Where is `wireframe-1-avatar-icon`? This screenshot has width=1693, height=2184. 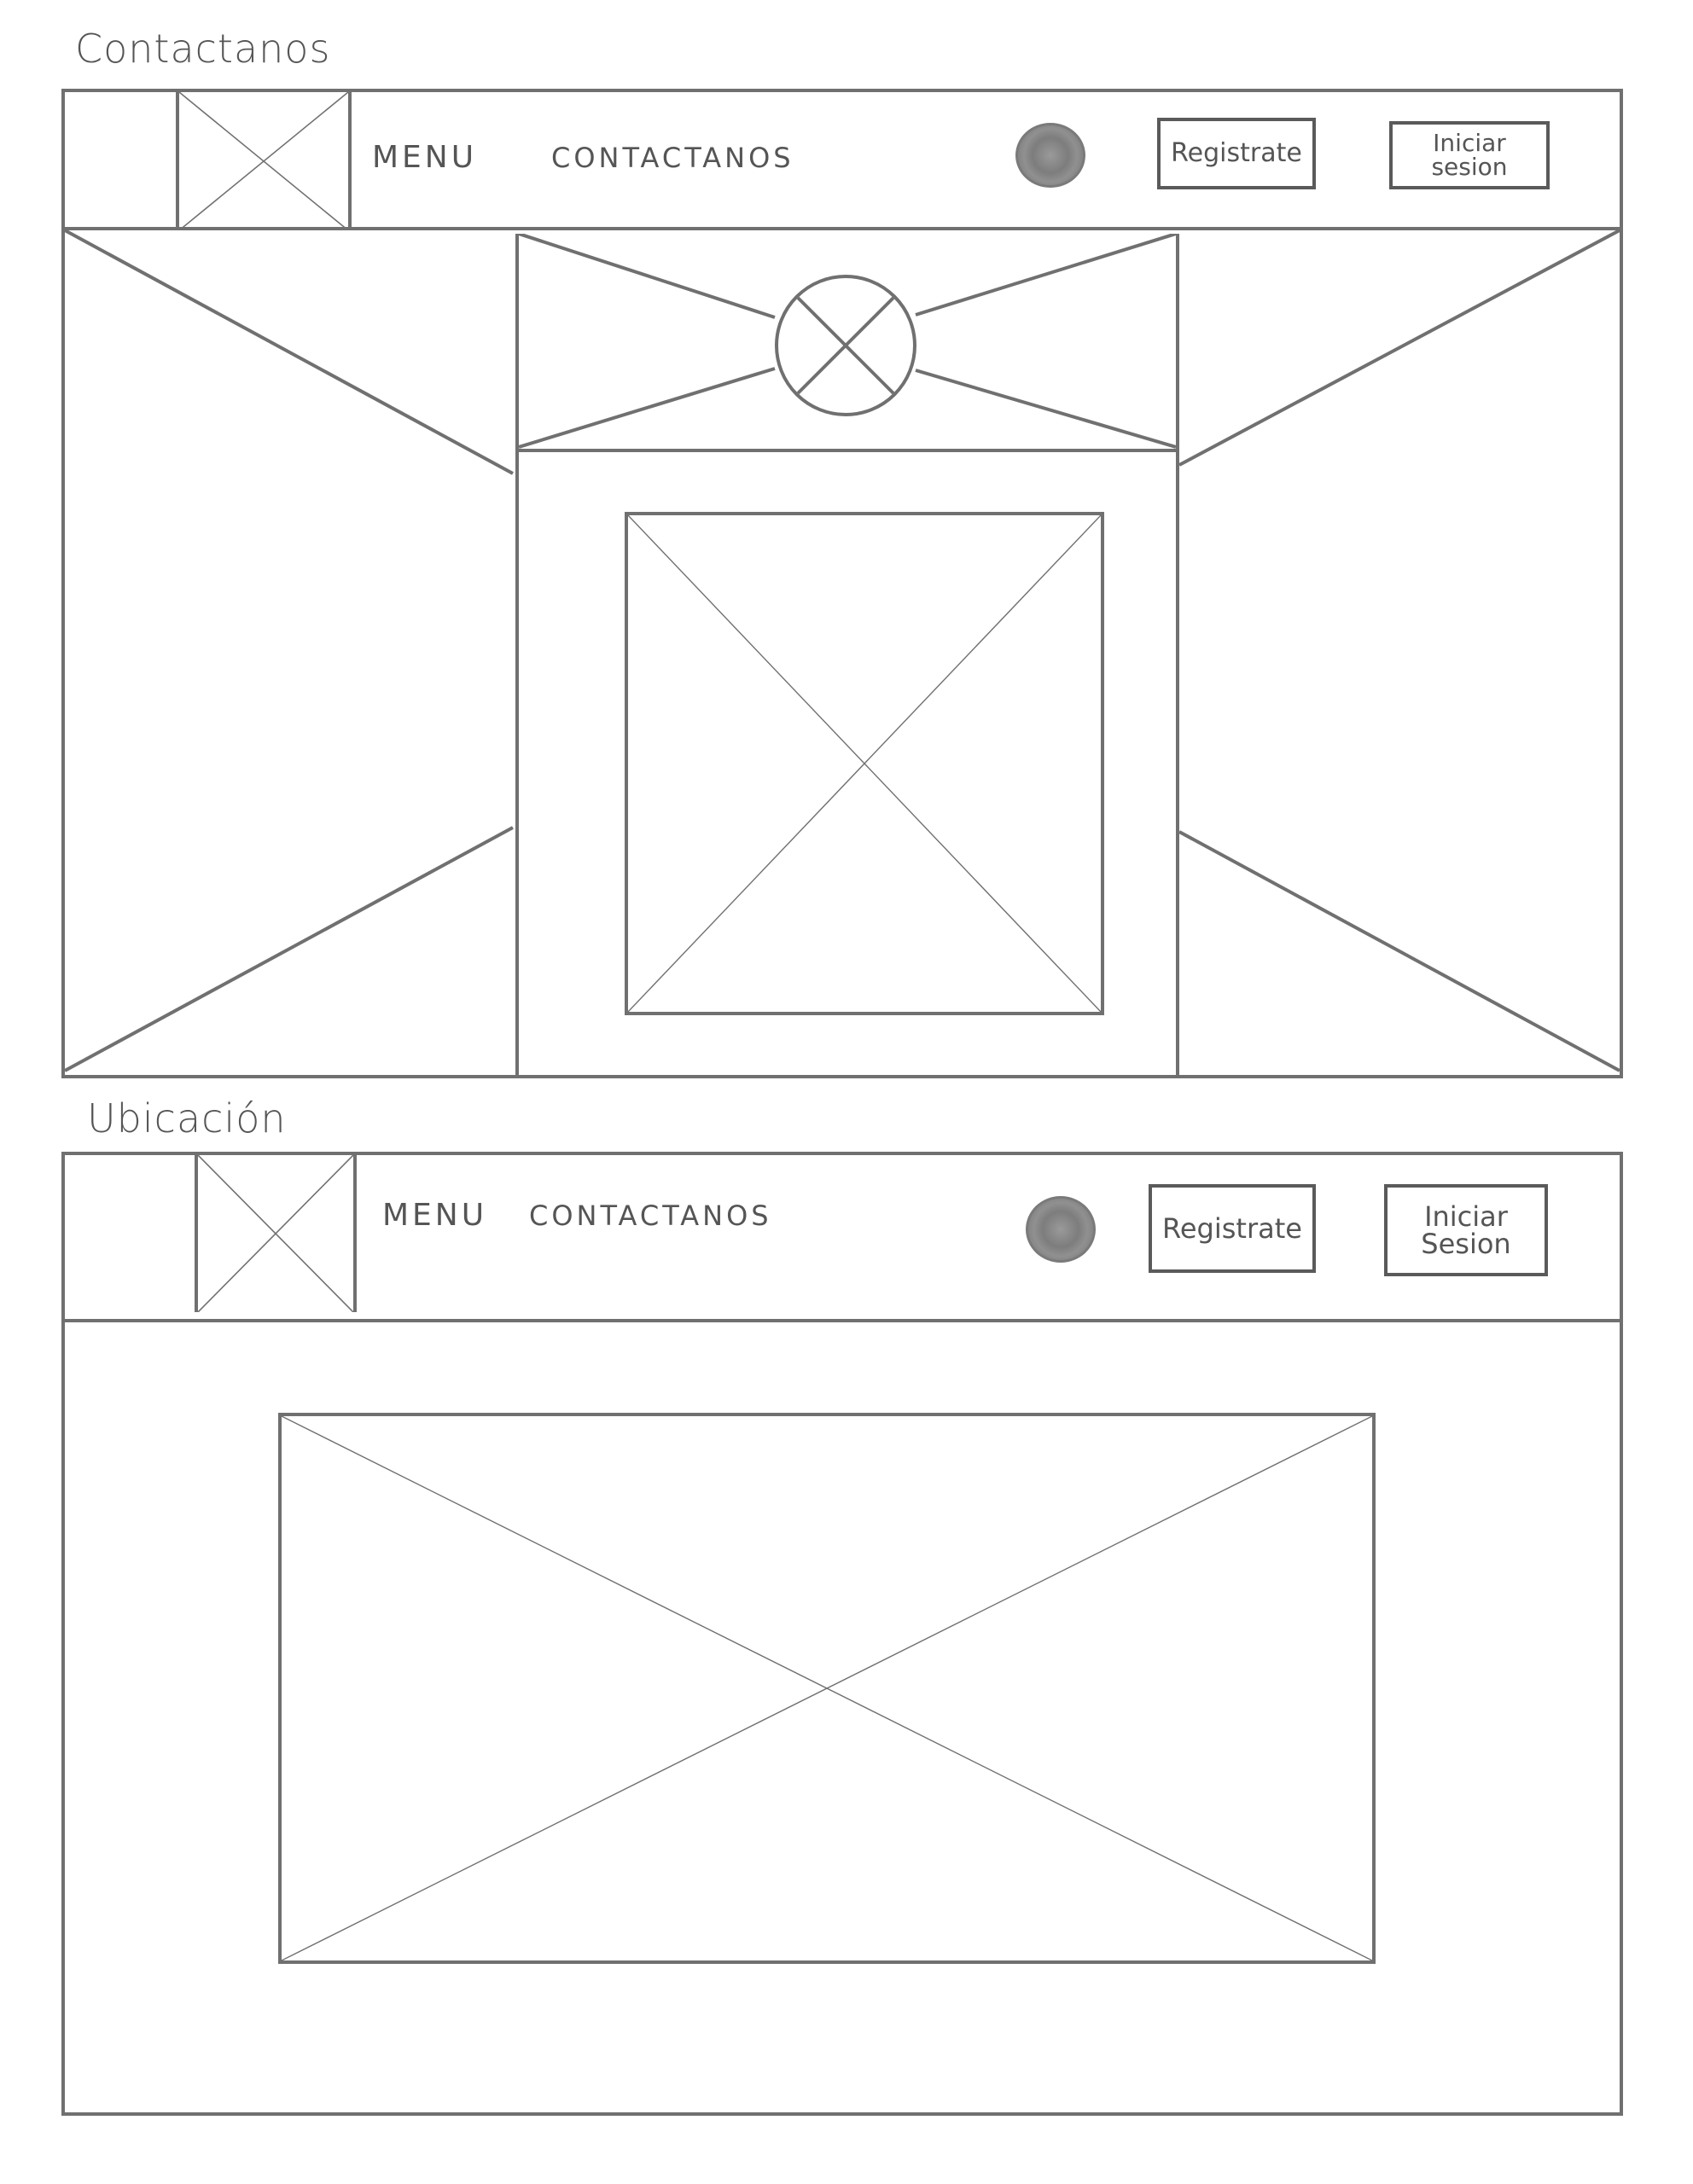
wireframe-1-avatar-icon is located at coordinates (1050, 155).